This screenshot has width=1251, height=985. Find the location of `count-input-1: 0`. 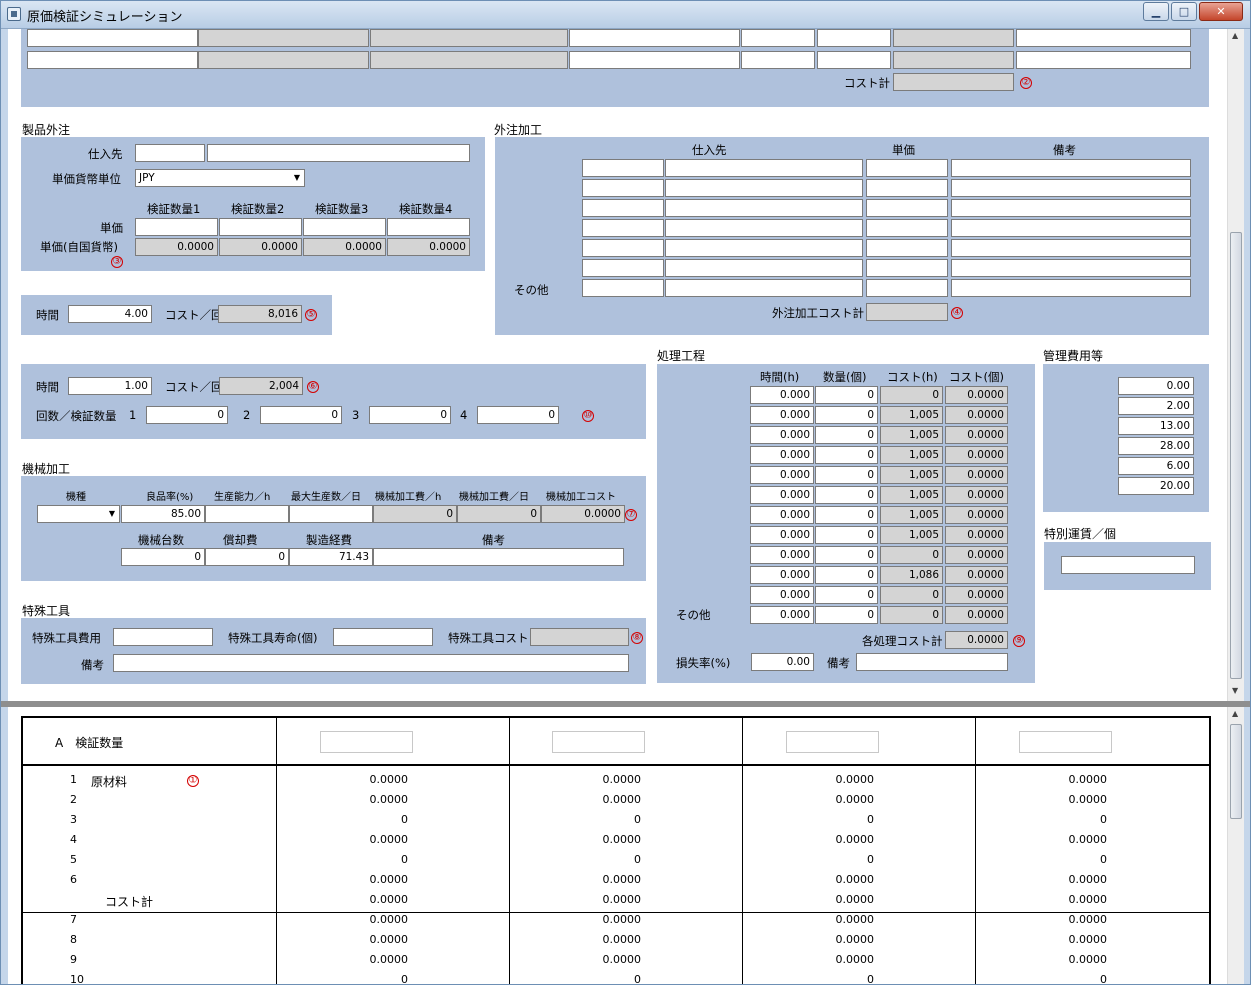

count-input-1: 0 is located at coordinates (187, 415).